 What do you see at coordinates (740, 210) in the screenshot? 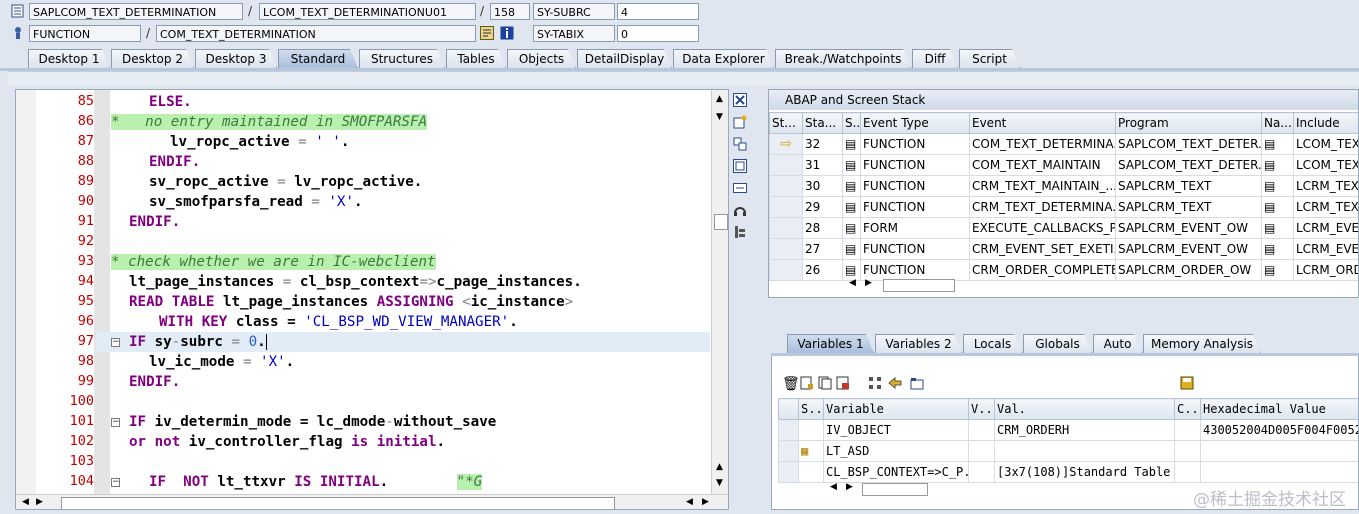
I see `services-icon` at bounding box center [740, 210].